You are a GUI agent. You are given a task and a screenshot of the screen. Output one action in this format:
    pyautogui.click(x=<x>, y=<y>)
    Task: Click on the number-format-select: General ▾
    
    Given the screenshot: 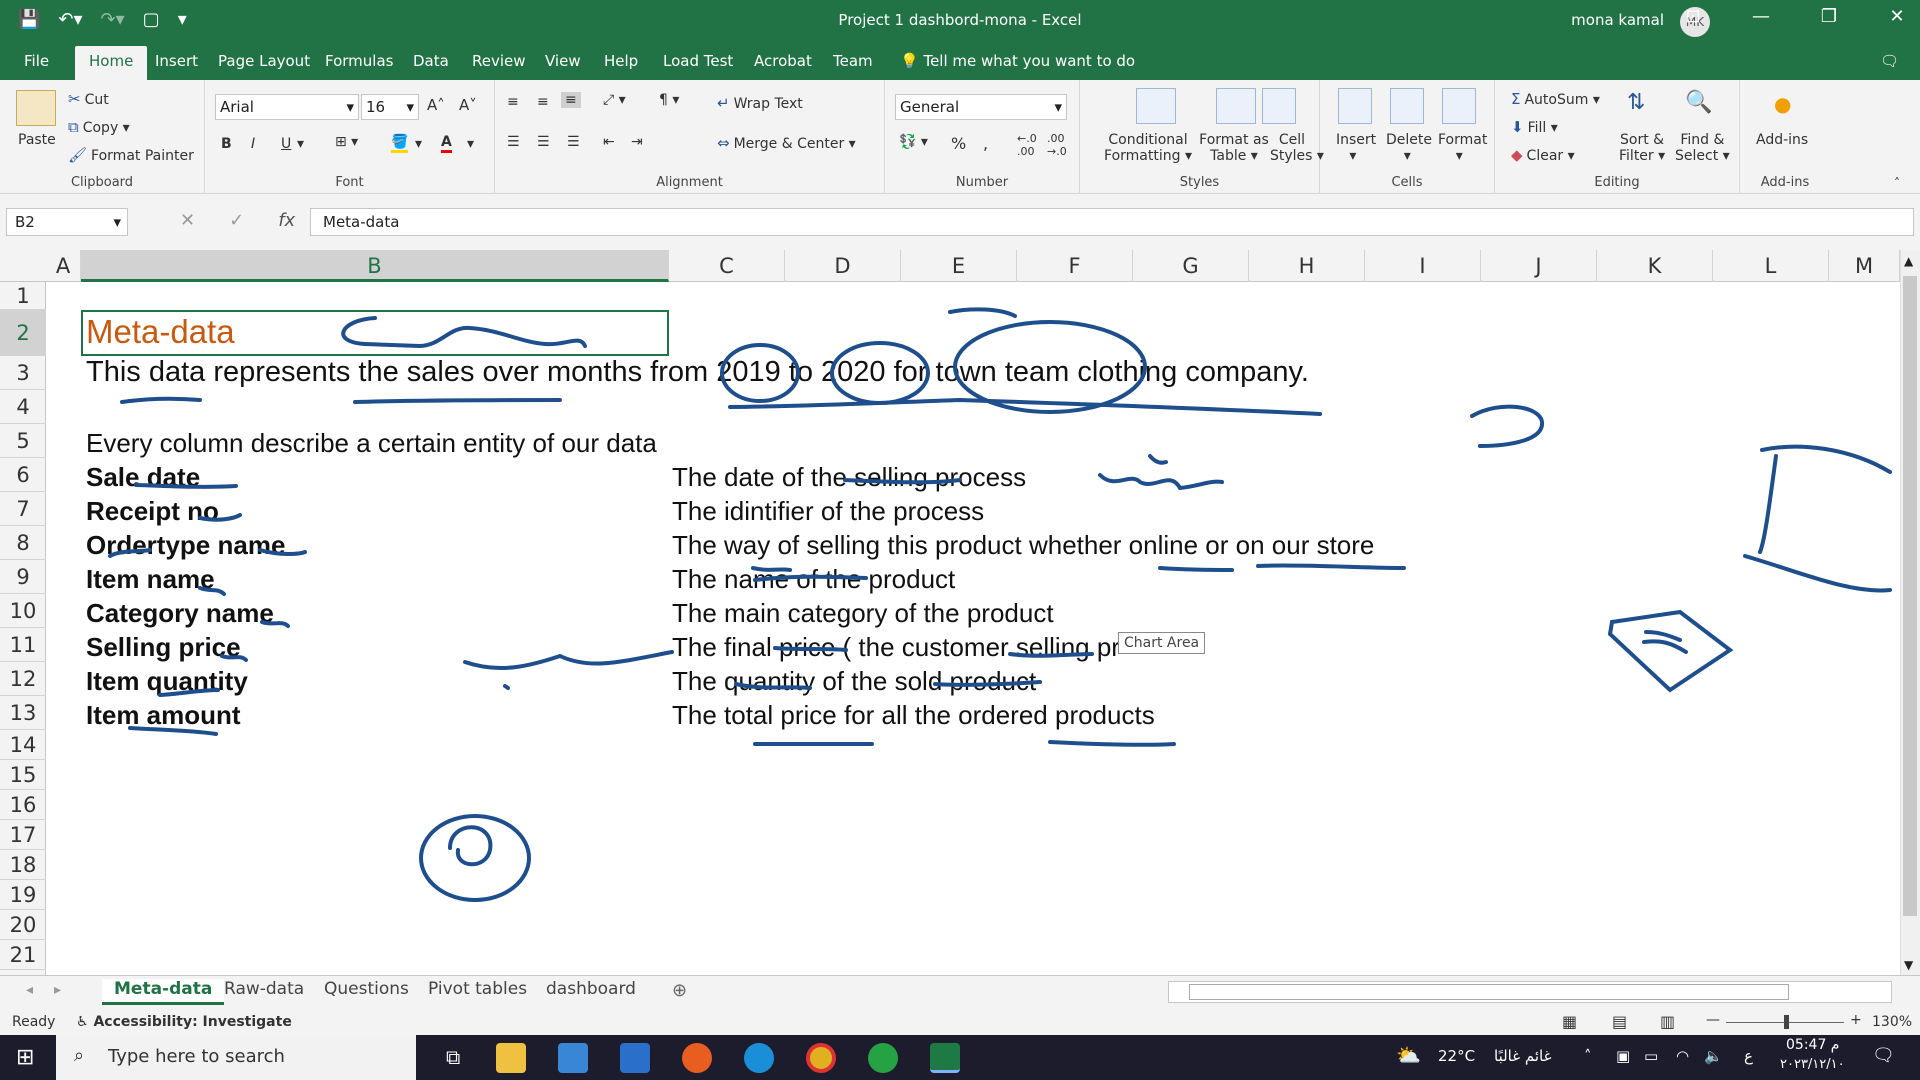 What is the action you would take?
    pyautogui.click(x=981, y=107)
    